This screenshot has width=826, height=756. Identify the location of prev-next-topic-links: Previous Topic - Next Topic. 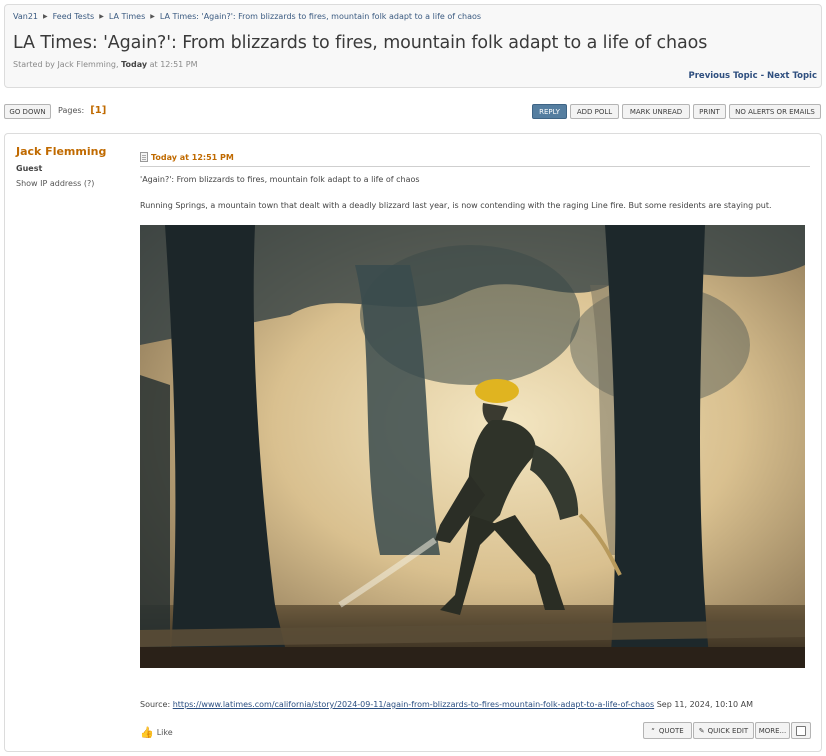
(753, 76).